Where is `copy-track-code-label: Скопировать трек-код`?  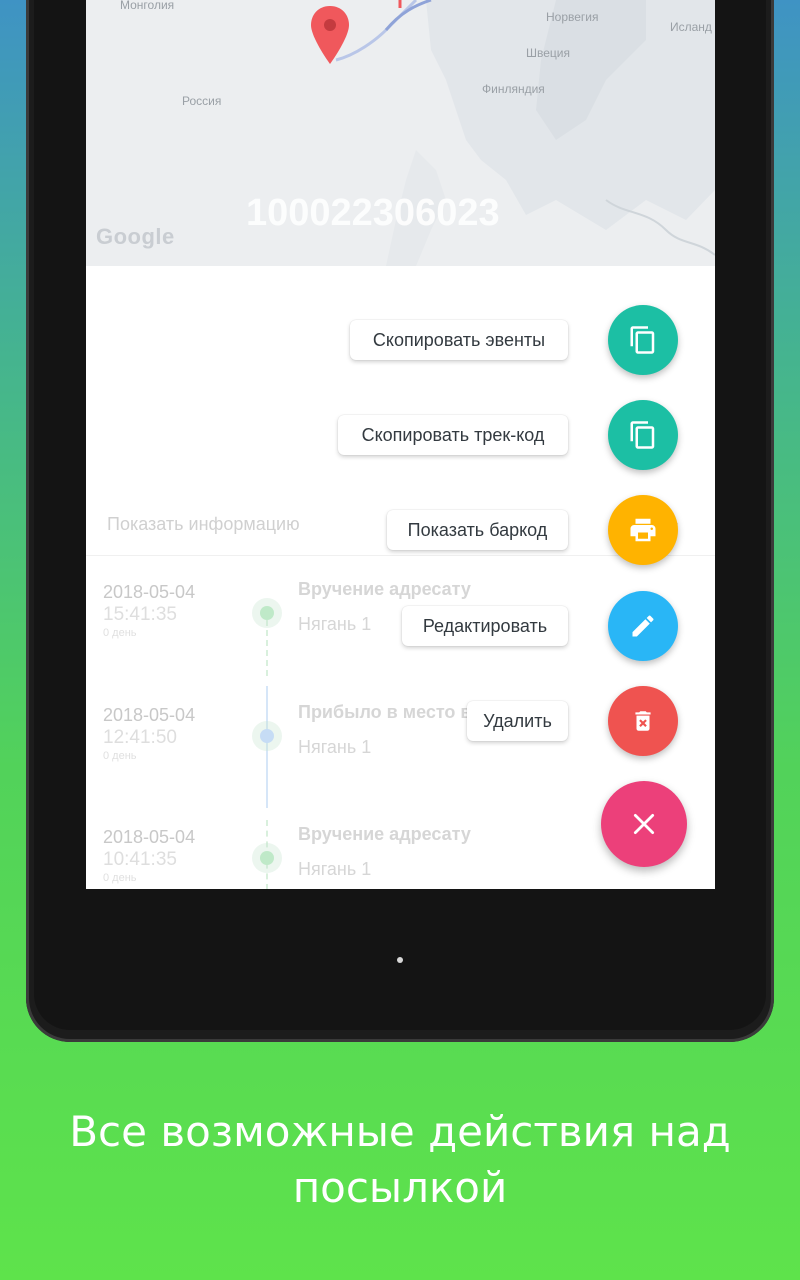
copy-track-code-label: Скопировать трек-код is located at coordinates (453, 435).